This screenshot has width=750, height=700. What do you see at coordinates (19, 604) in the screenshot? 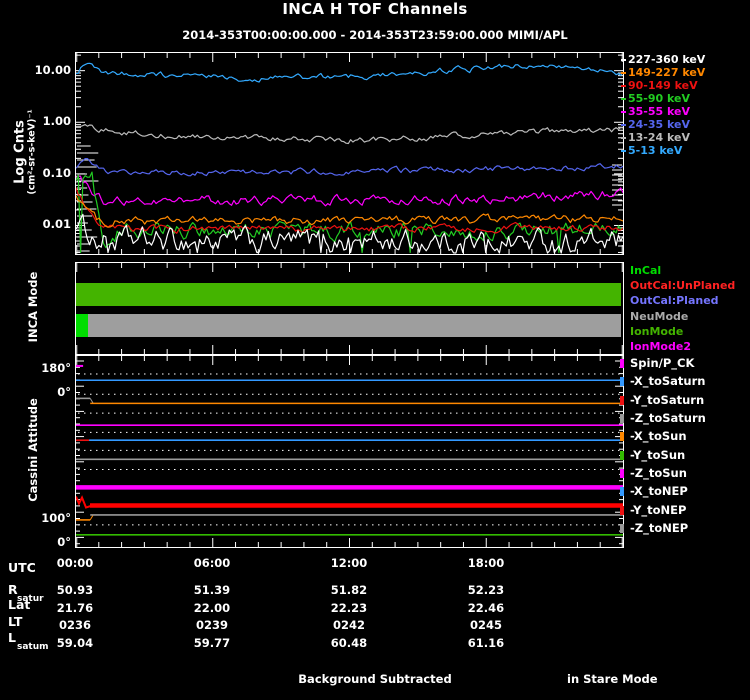
I see `ephemeris-row-label-lat: Lat` at bounding box center [19, 604].